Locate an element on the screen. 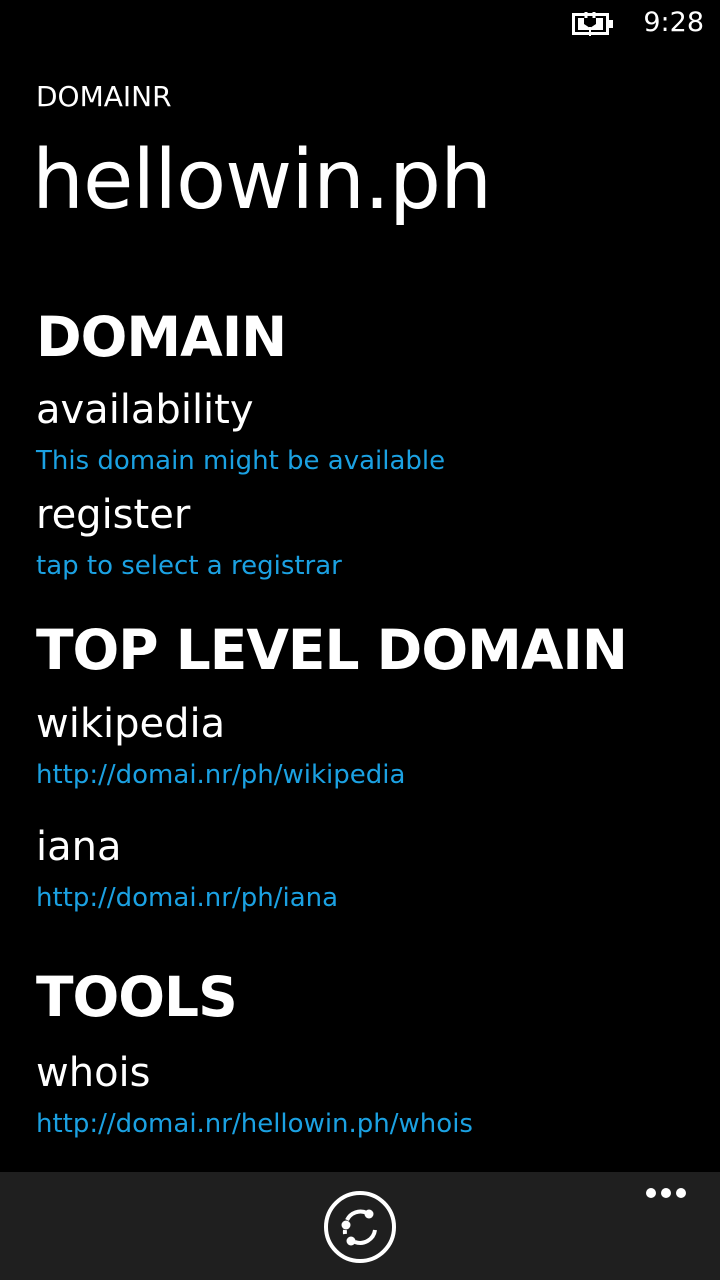  status-time: 9:28 is located at coordinates (673, 22).